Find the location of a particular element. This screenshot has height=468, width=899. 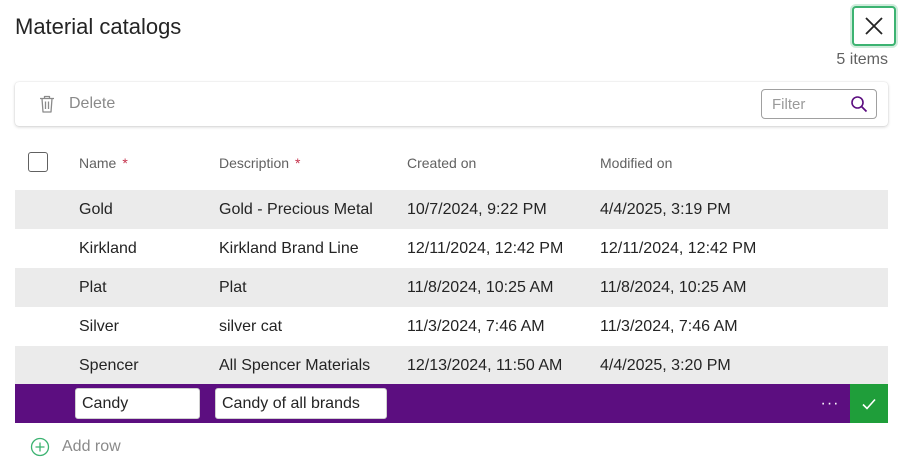

cell-name: Gold is located at coordinates (96, 209).